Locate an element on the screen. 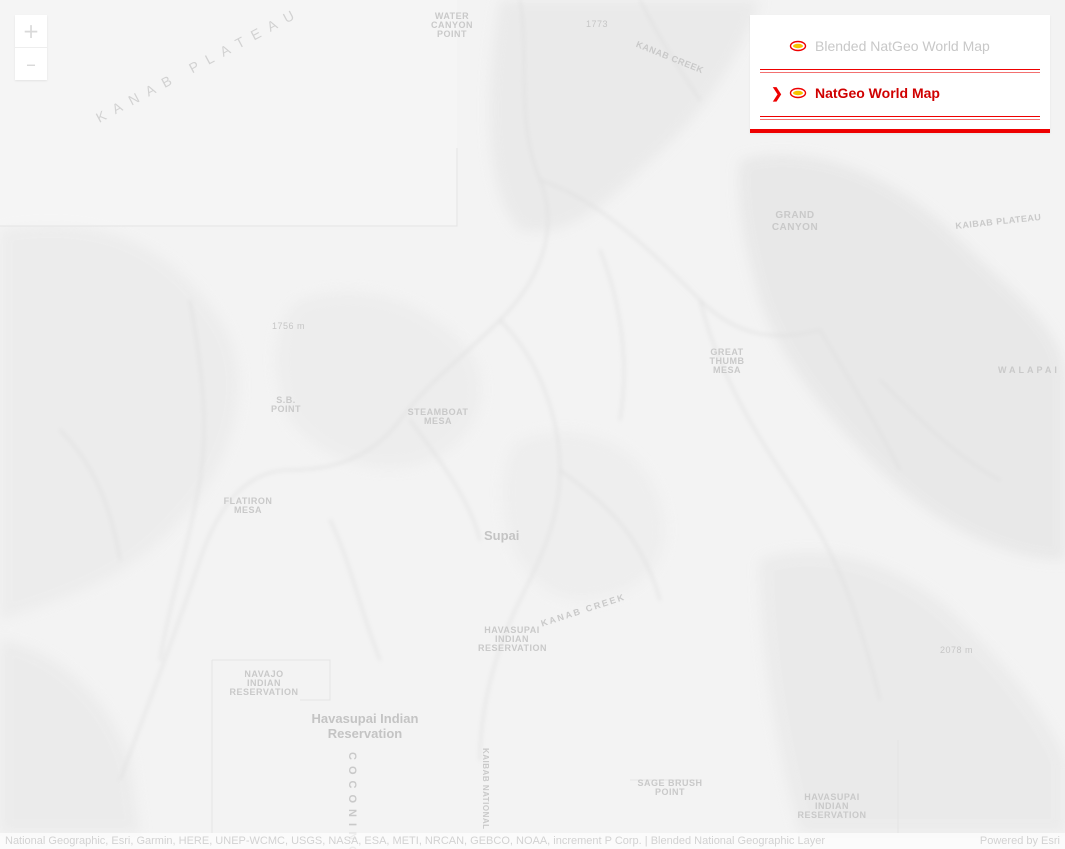  havasupai-reservation-east-label: HAVASUPAI INDIAN RESERVATION is located at coordinates (513, 639).